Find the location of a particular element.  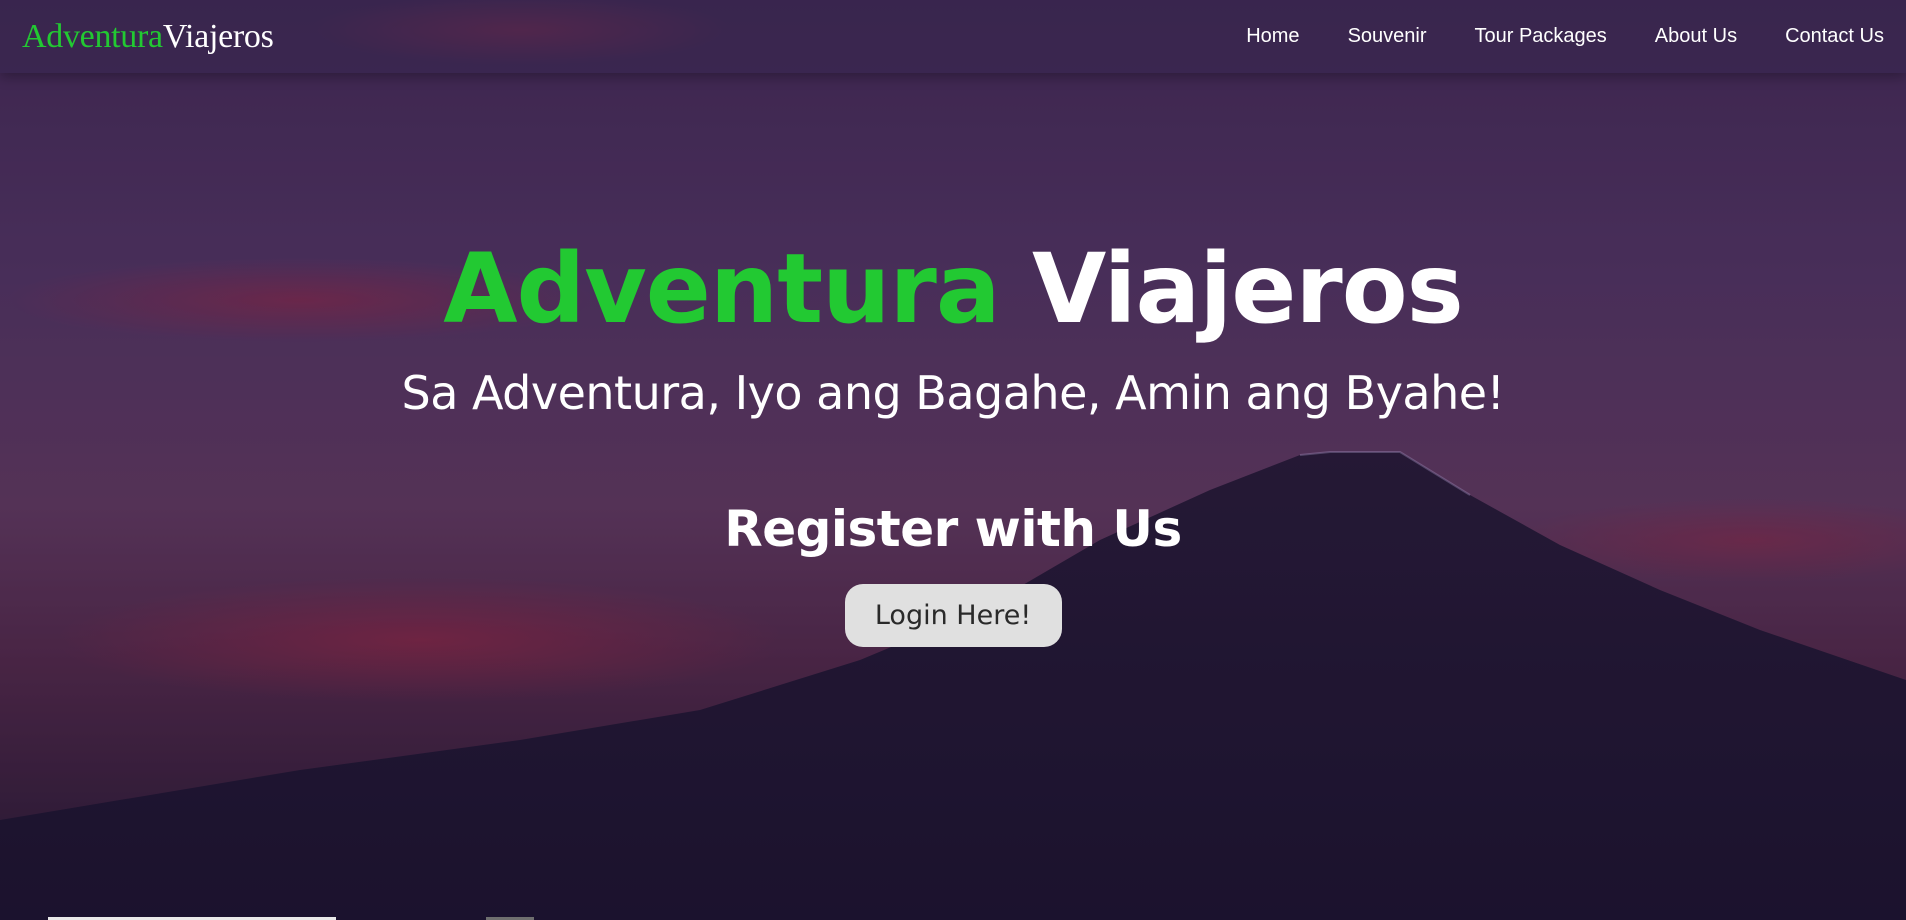

register-heading: Register with Us is located at coordinates (953, 529).